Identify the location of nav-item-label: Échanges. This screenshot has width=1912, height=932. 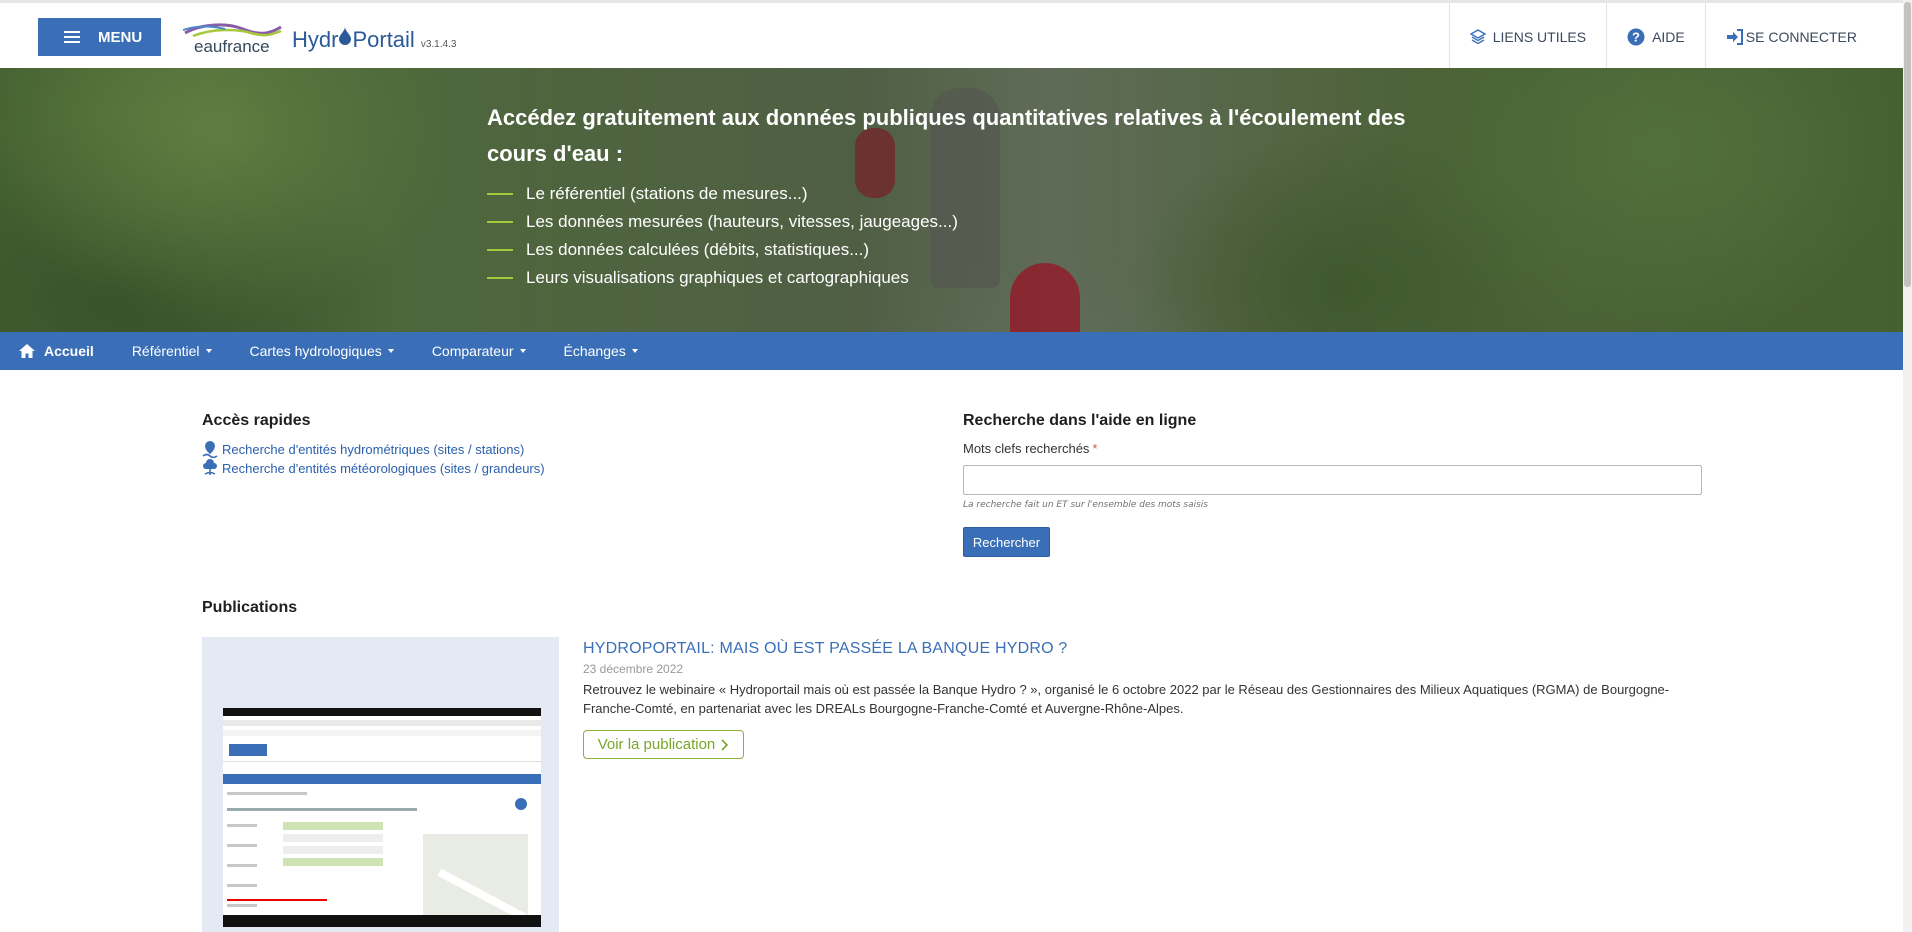
(594, 351).